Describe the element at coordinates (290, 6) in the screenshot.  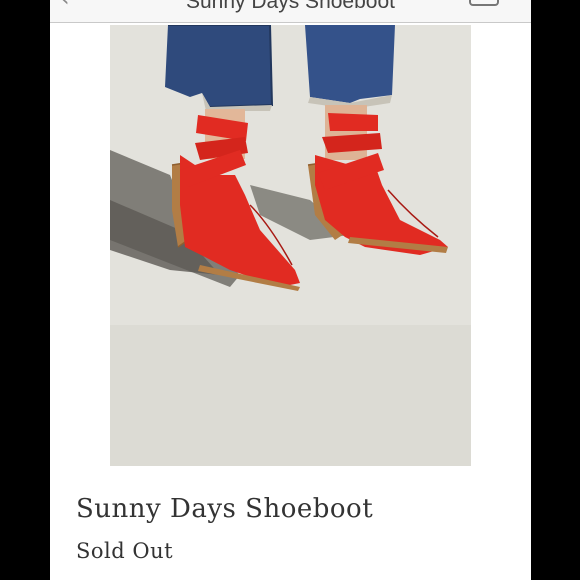
I see `nav-title: Sunny Days Shoeboot` at that location.